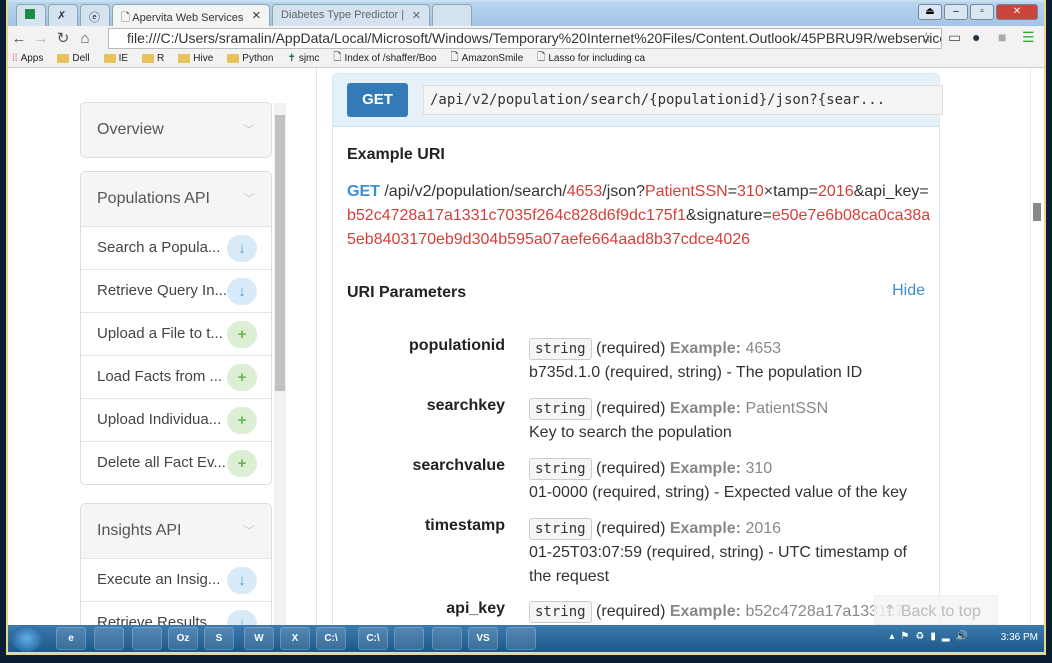 The width and height of the screenshot is (1052, 663). I want to click on sidebar-item-upload-file: Upload a File to t... +, so click(176, 333).